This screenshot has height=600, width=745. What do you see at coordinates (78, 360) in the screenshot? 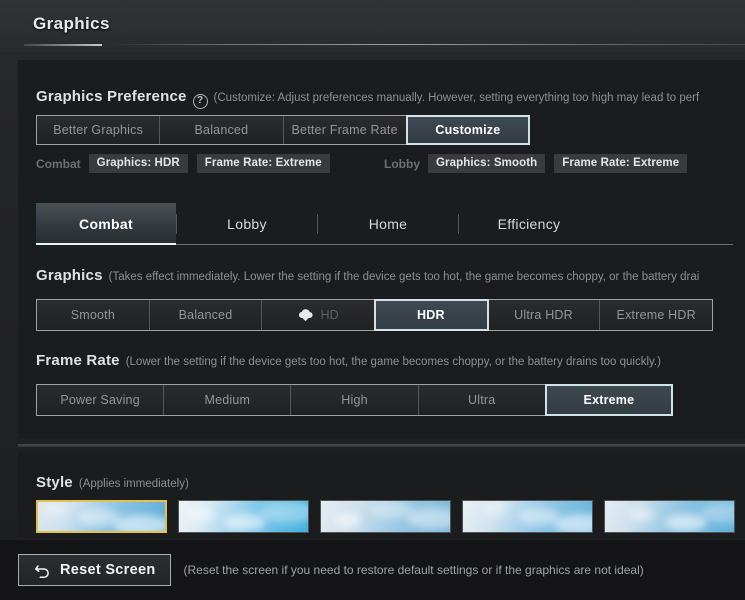
I see `frame-rate-label: Frame Rate` at bounding box center [78, 360].